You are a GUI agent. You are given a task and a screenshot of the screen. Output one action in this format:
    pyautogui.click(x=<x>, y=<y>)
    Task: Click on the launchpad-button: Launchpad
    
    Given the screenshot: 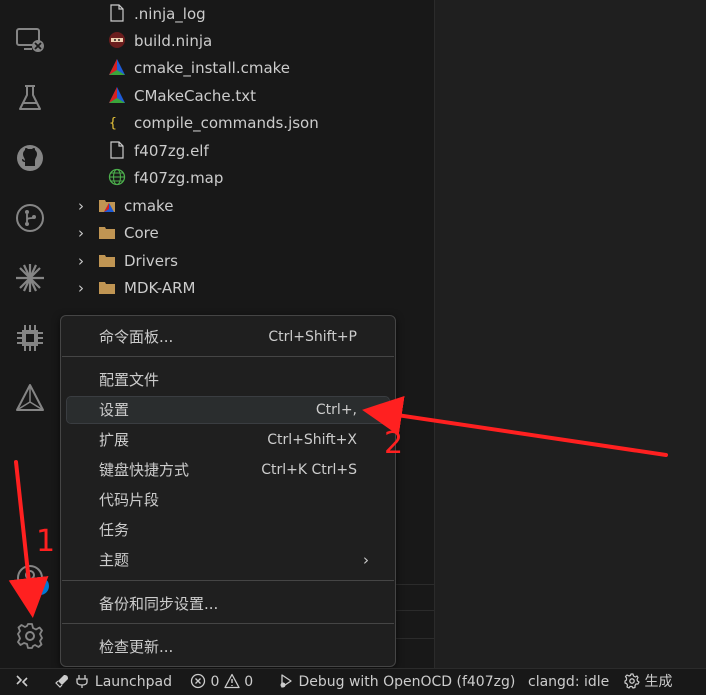 What is the action you would take?
    pyautogui.click(x=113, y=682)
    